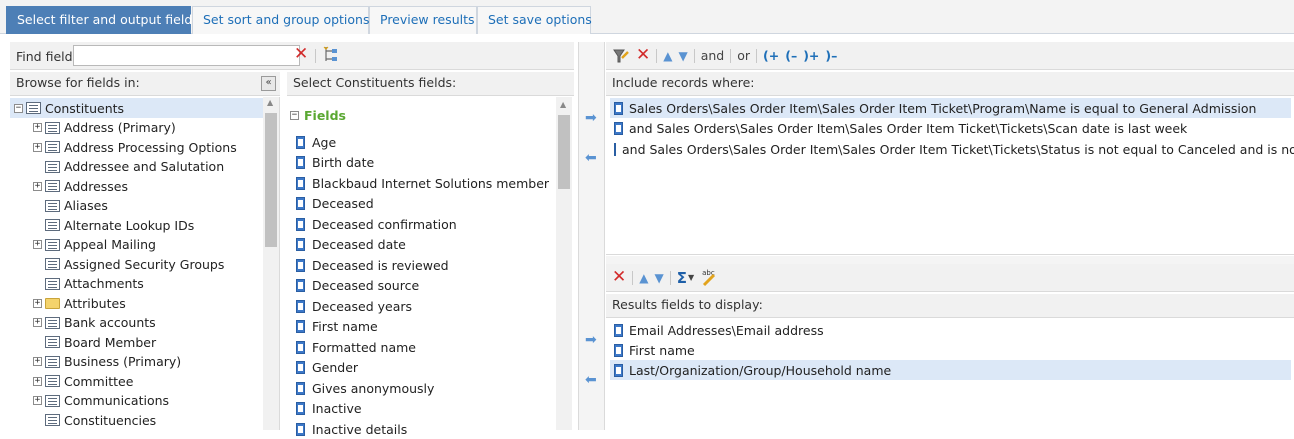 This screenshot has width=1294, height=439. Describe the element at coordinates (186, 55) in the screenshot. I see `find-field-input` at that location.